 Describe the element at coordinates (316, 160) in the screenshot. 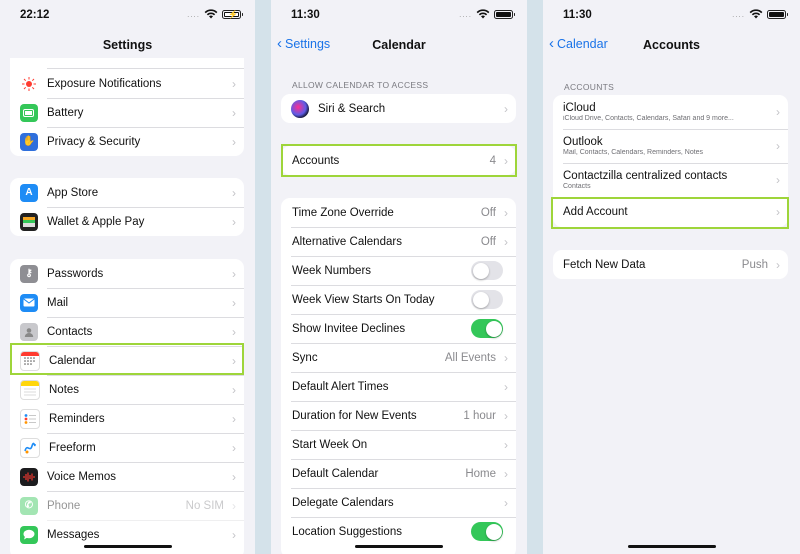

I see `accounts-label: Accounts` at that location.